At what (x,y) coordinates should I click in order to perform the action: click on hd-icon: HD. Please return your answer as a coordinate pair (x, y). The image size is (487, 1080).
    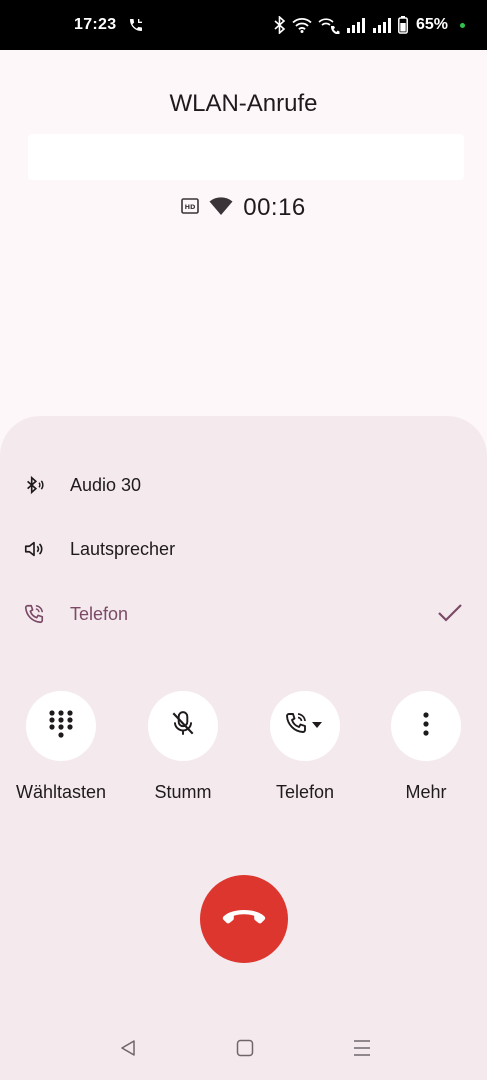
    Looking at the image, I should click on (190, 208).